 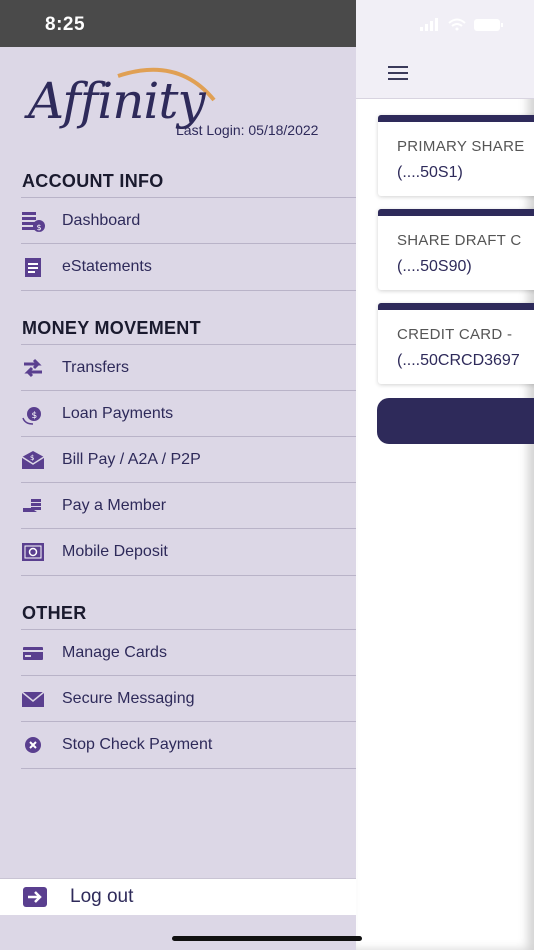 What do you see at coordinates (445, 49) in the screenshot?
I see `main-header` at bounding box center [445, 49].